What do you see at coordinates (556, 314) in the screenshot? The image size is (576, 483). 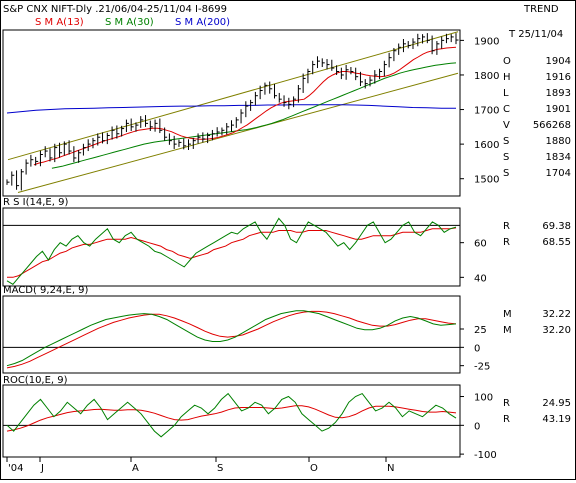 I see `macd-readout-value-0: 32.22` at bounding box center [556, 314].